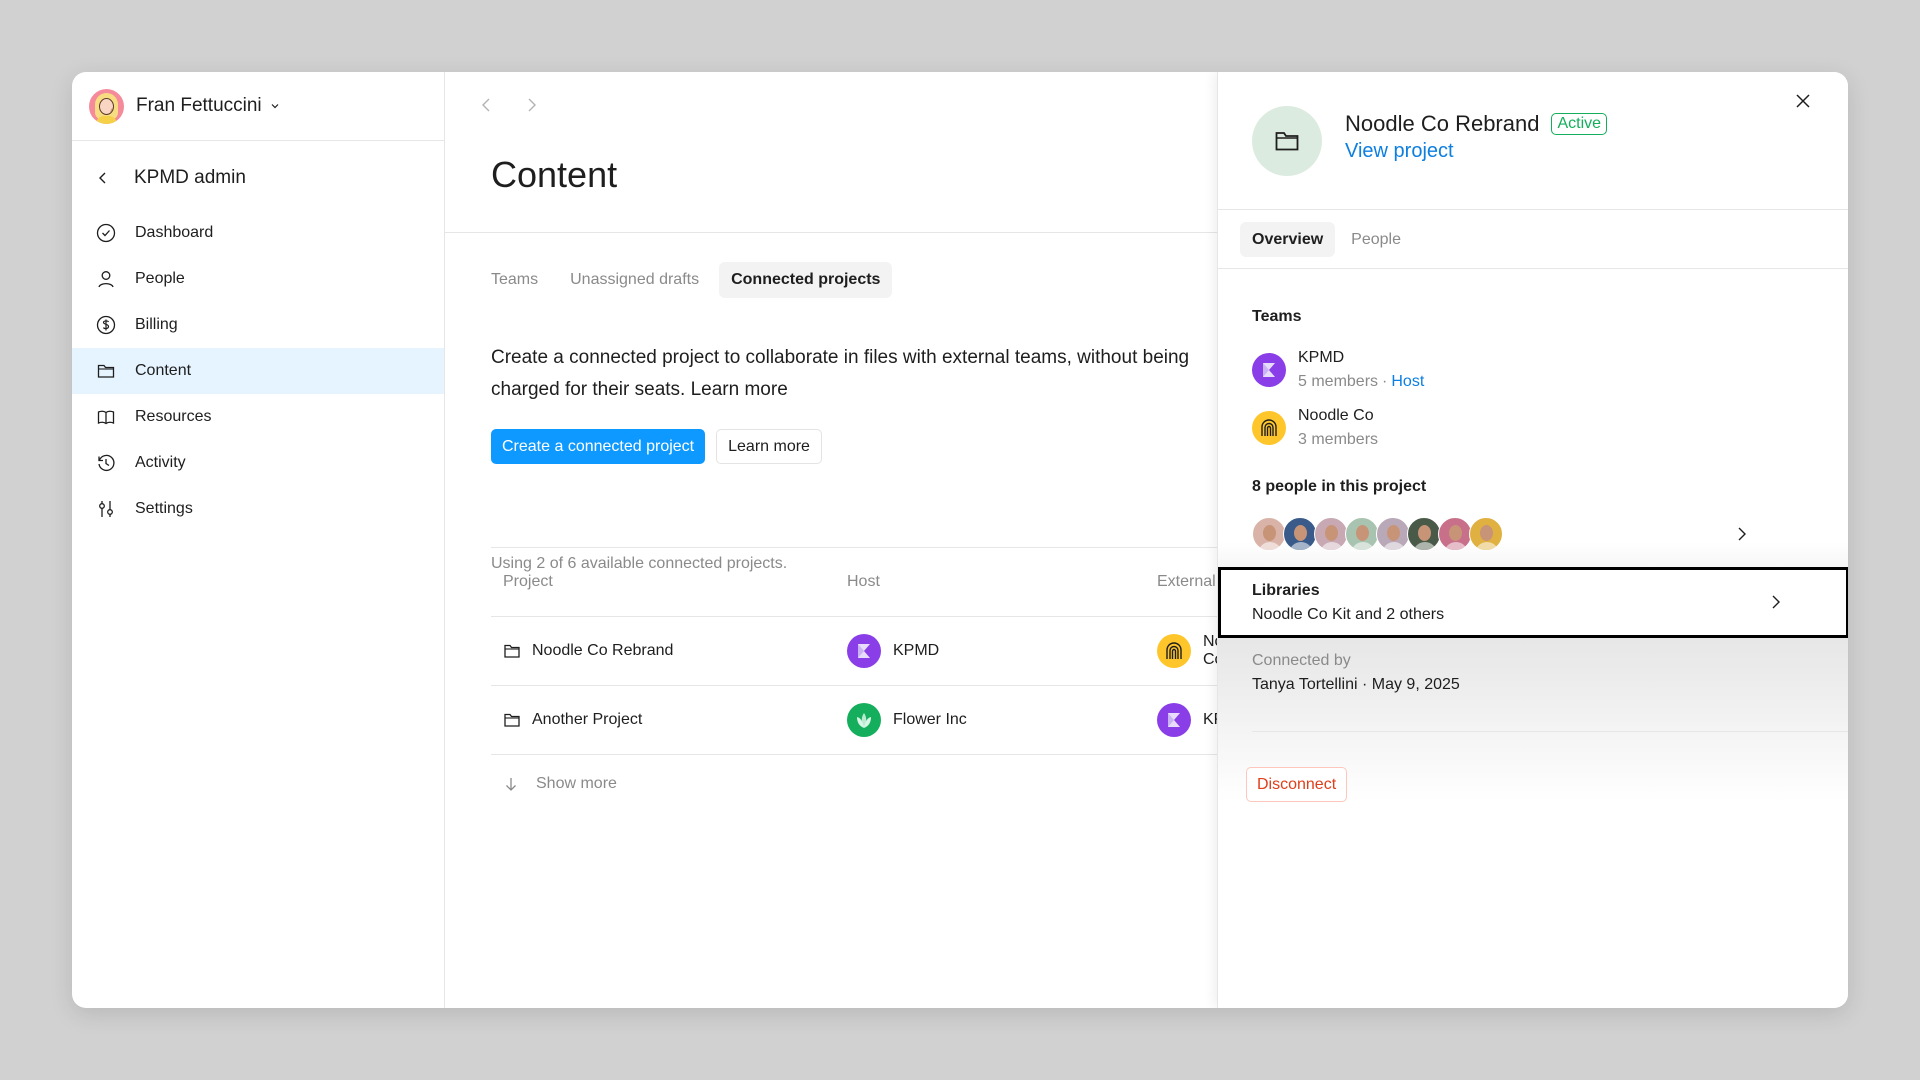  I want to click on team-name: Noodle Co, so click(1336, 415).